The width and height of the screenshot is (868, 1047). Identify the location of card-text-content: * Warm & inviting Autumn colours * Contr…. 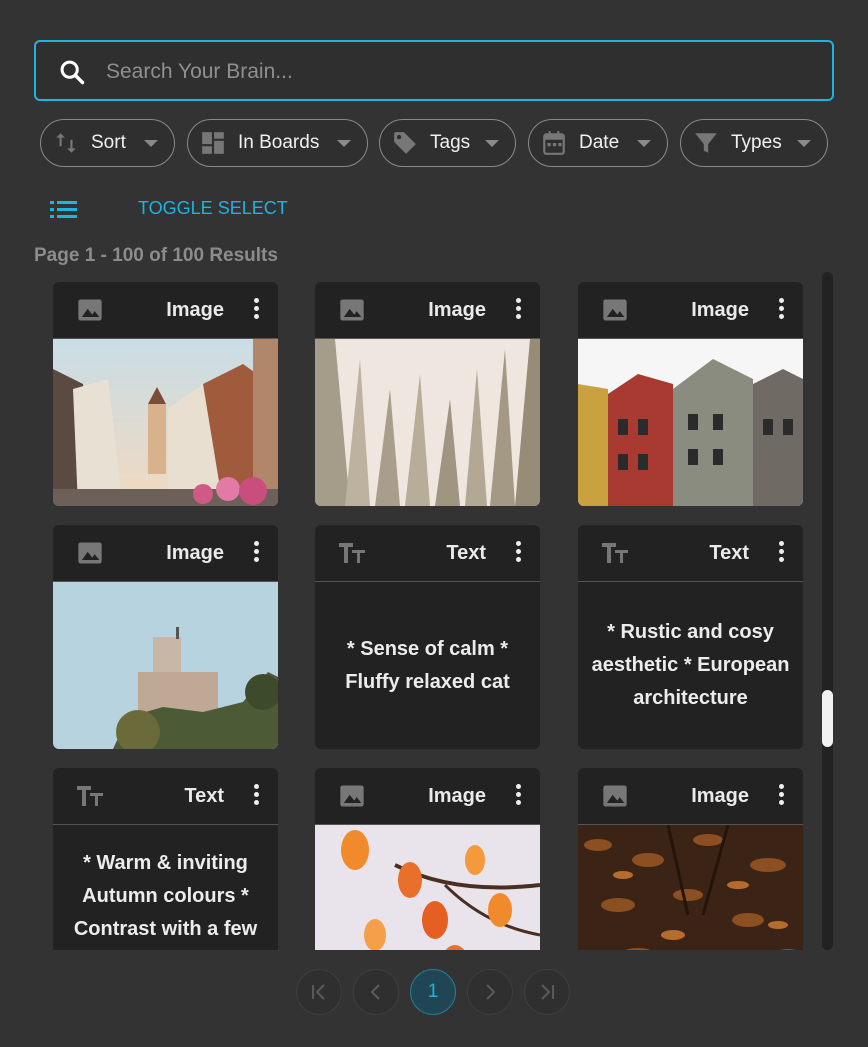
(165, 896).